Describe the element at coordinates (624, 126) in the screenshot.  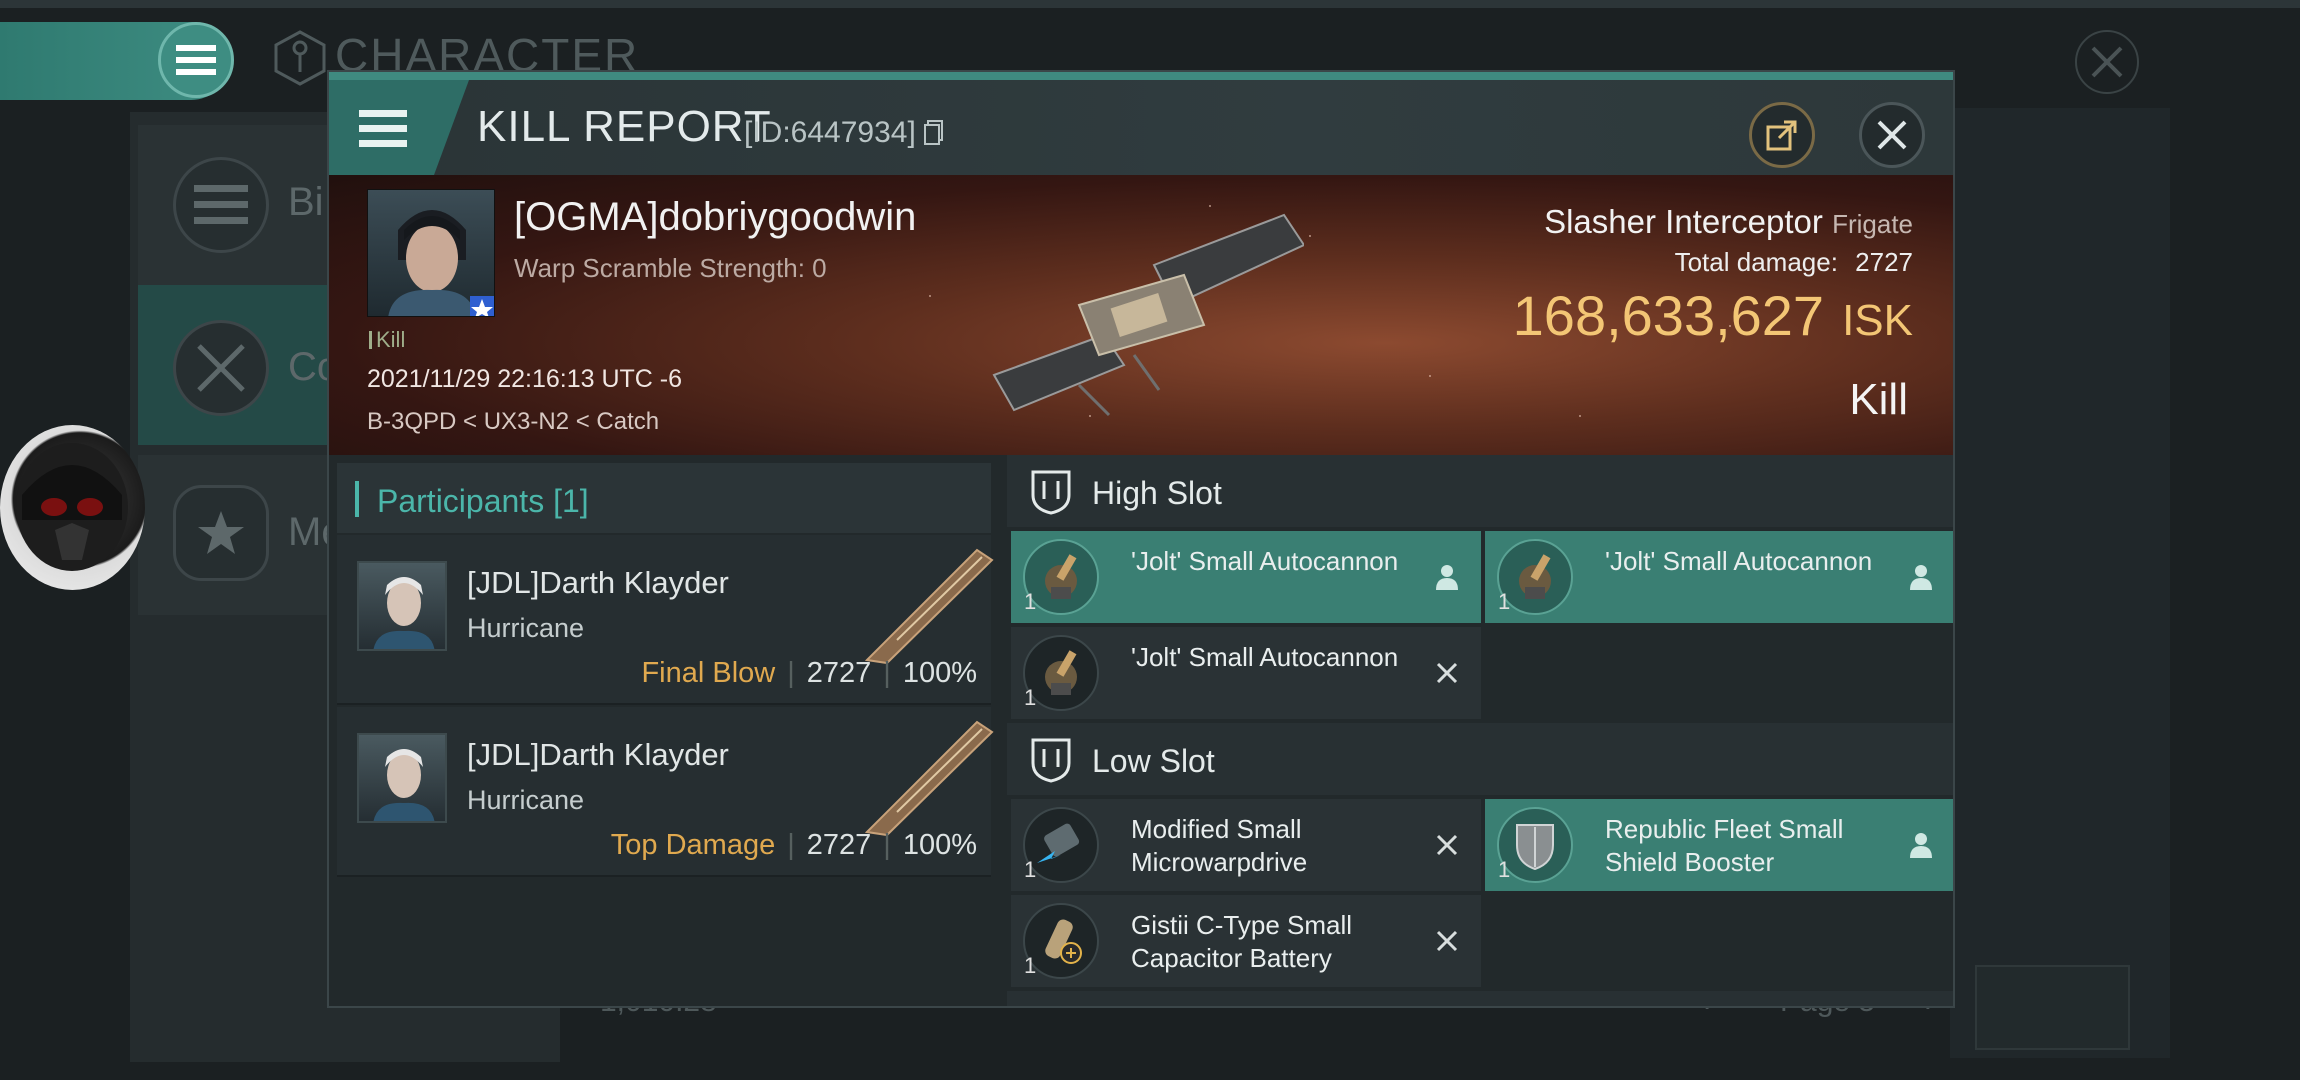
I see `report-title: KILL REPORT` at that location.